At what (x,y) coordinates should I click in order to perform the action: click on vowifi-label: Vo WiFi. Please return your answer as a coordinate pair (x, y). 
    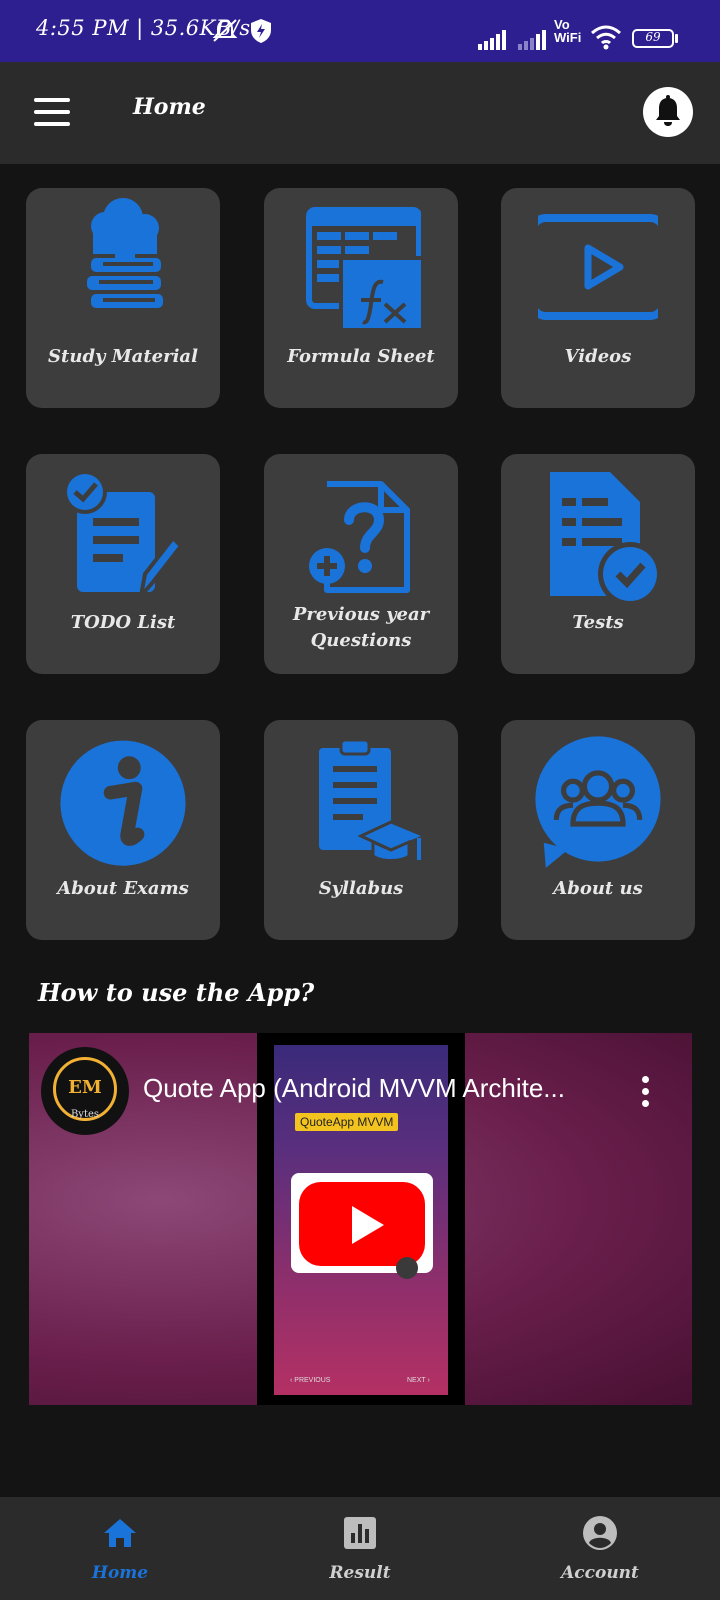
    Looking at the image, I should click on (568, 31).